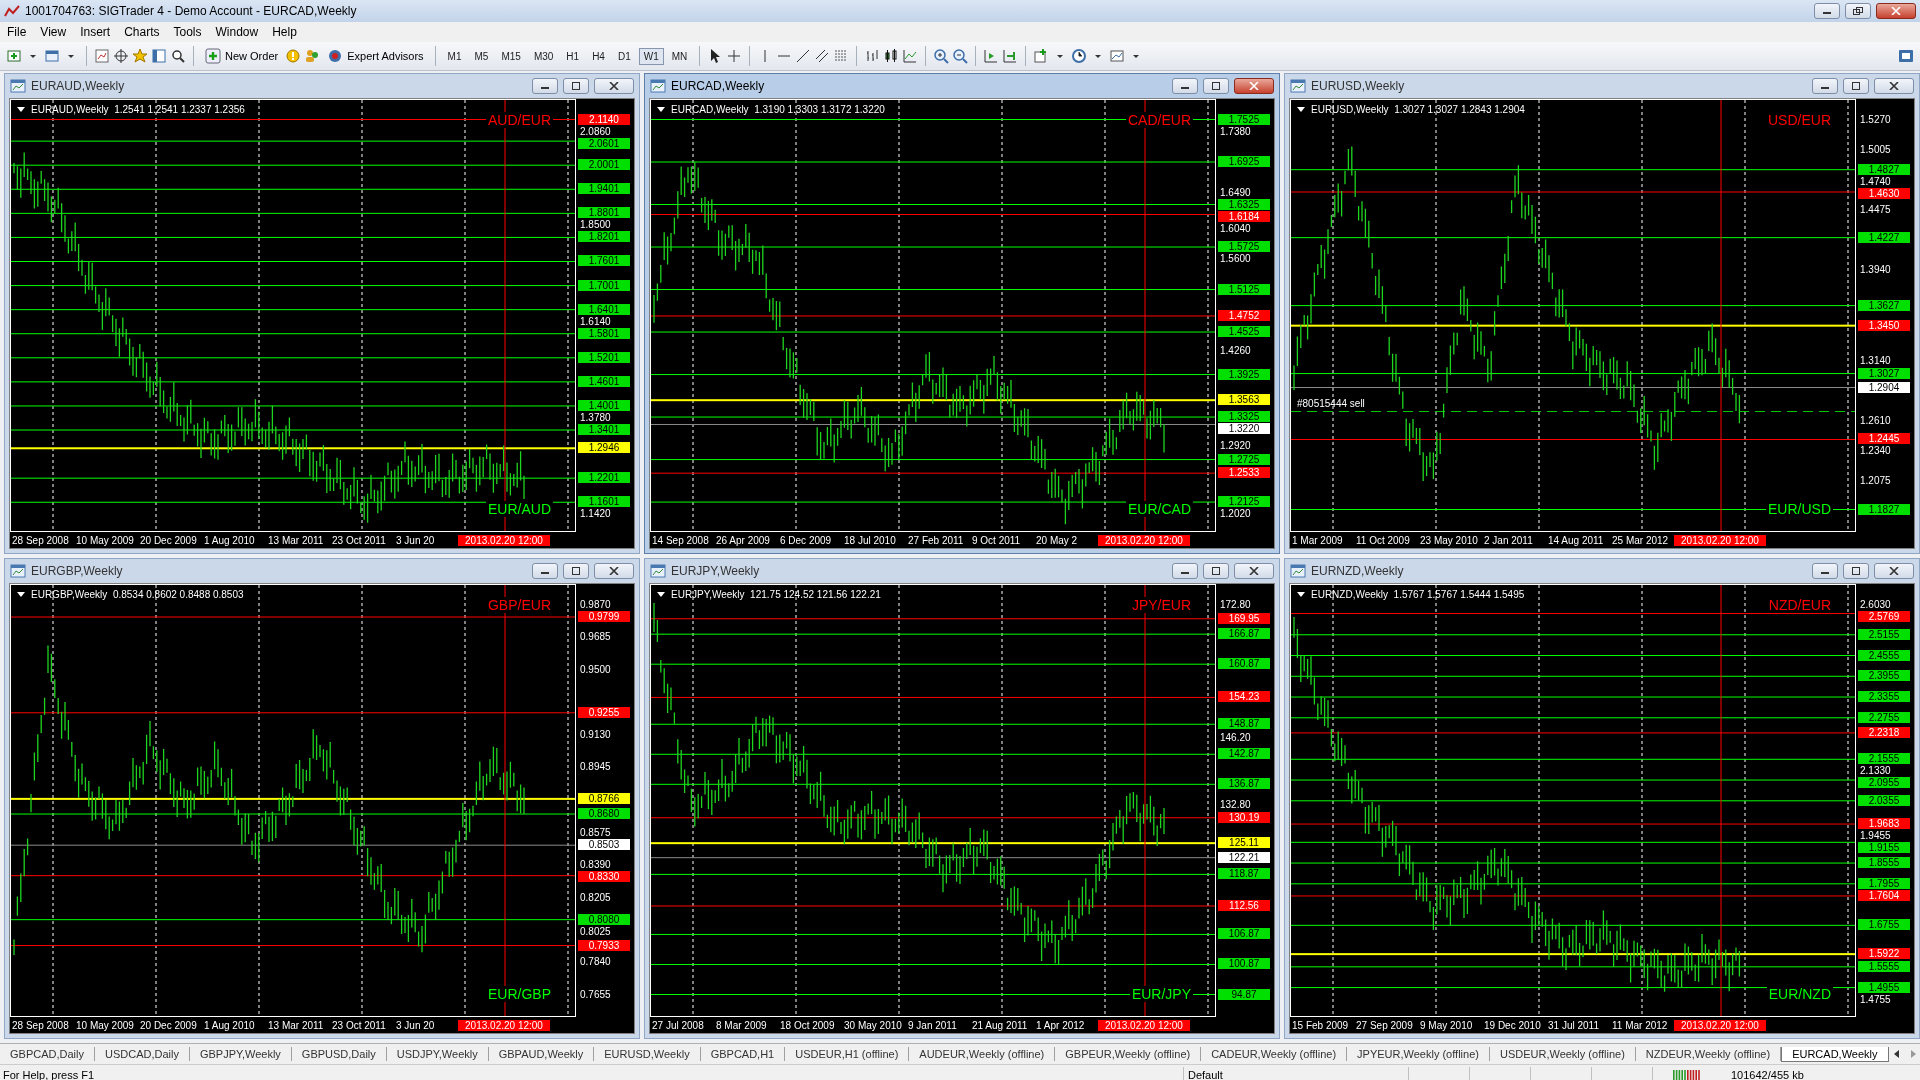 The image size is (1920, 1080). Describe the element at coordinates (1128, 1054) in the screenshot. I see `chart-tab: GBPEUR,Weekly (offline)` at that location.